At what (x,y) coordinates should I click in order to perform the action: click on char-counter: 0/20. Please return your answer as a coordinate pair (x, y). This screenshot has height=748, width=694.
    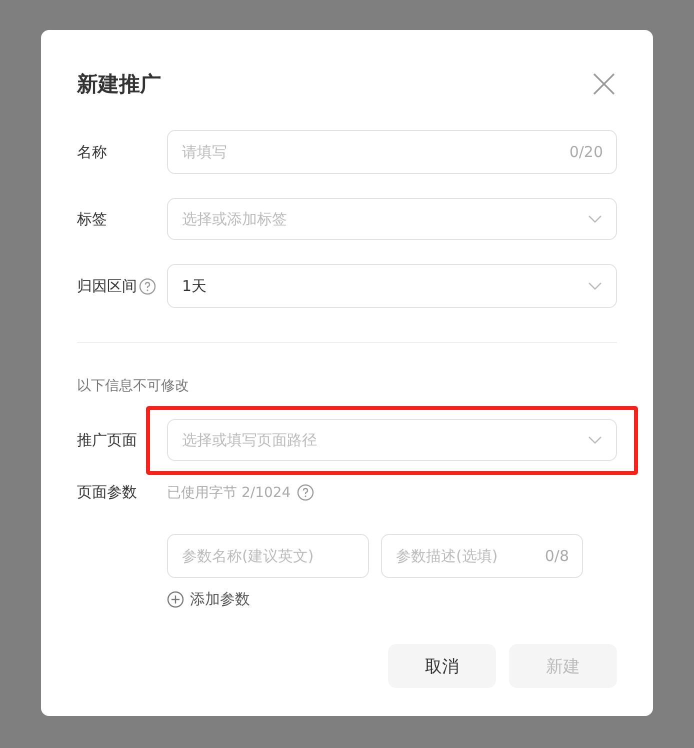
    Looking at the image, I should click on (586, 152).